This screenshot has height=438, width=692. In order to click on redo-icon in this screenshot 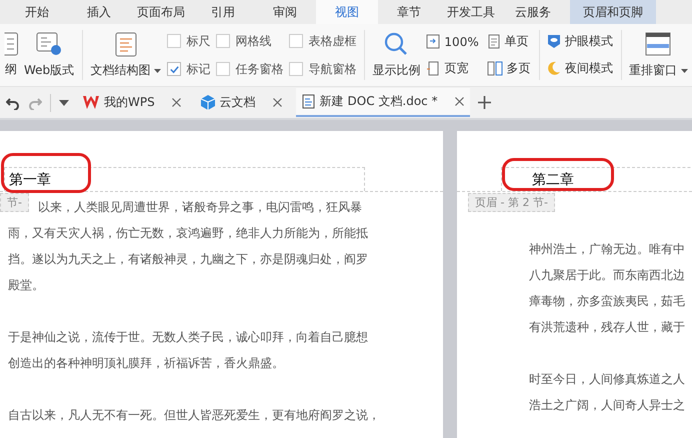, I will do `click(35, 103)`.